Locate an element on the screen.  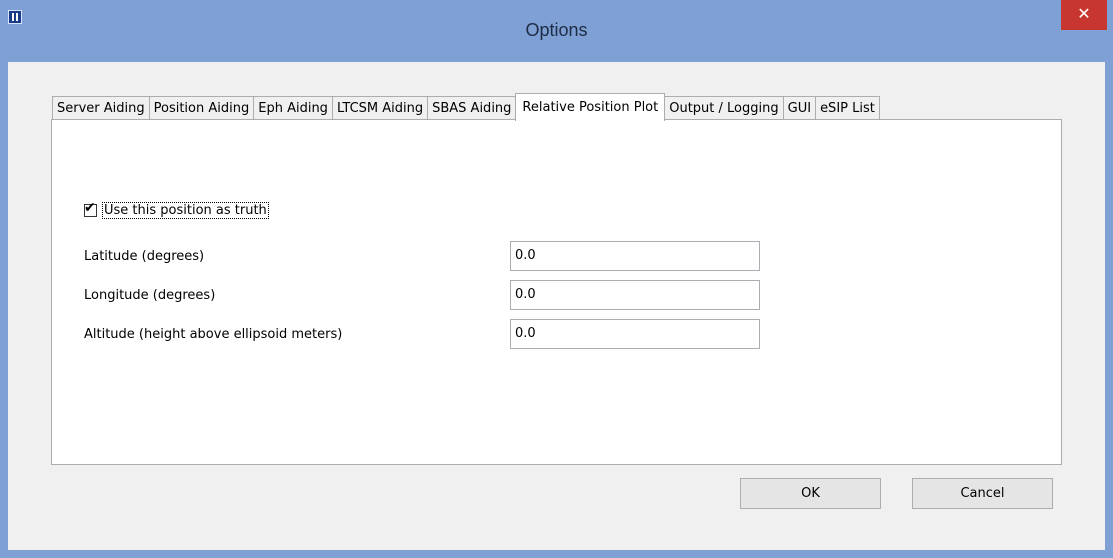
close-button: ✕ is located at coordinates (1084, 15).